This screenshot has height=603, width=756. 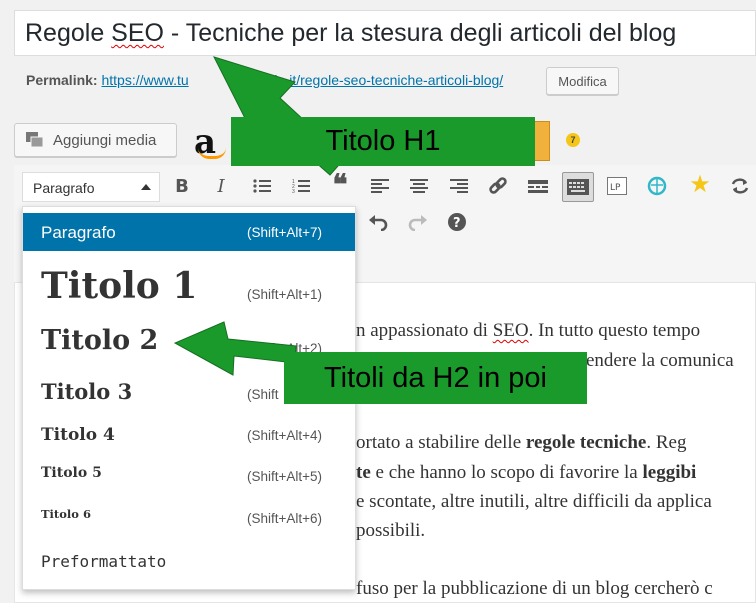 What do you see at coordinates (391, 530) in the screenshot?
I see `content-line-6: possibili.` at bounding box center [391, 530].